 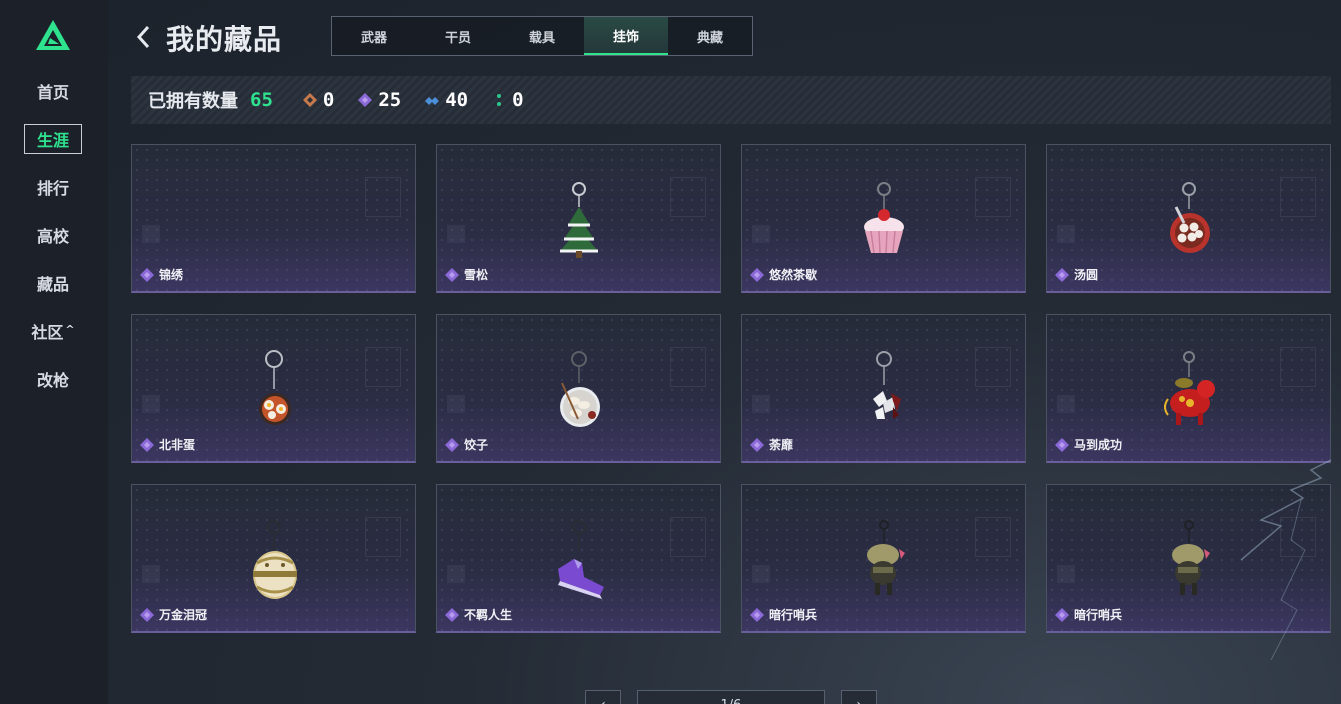 I want to click on sidebar-item-label: 首页, so click(x=52, y=92).